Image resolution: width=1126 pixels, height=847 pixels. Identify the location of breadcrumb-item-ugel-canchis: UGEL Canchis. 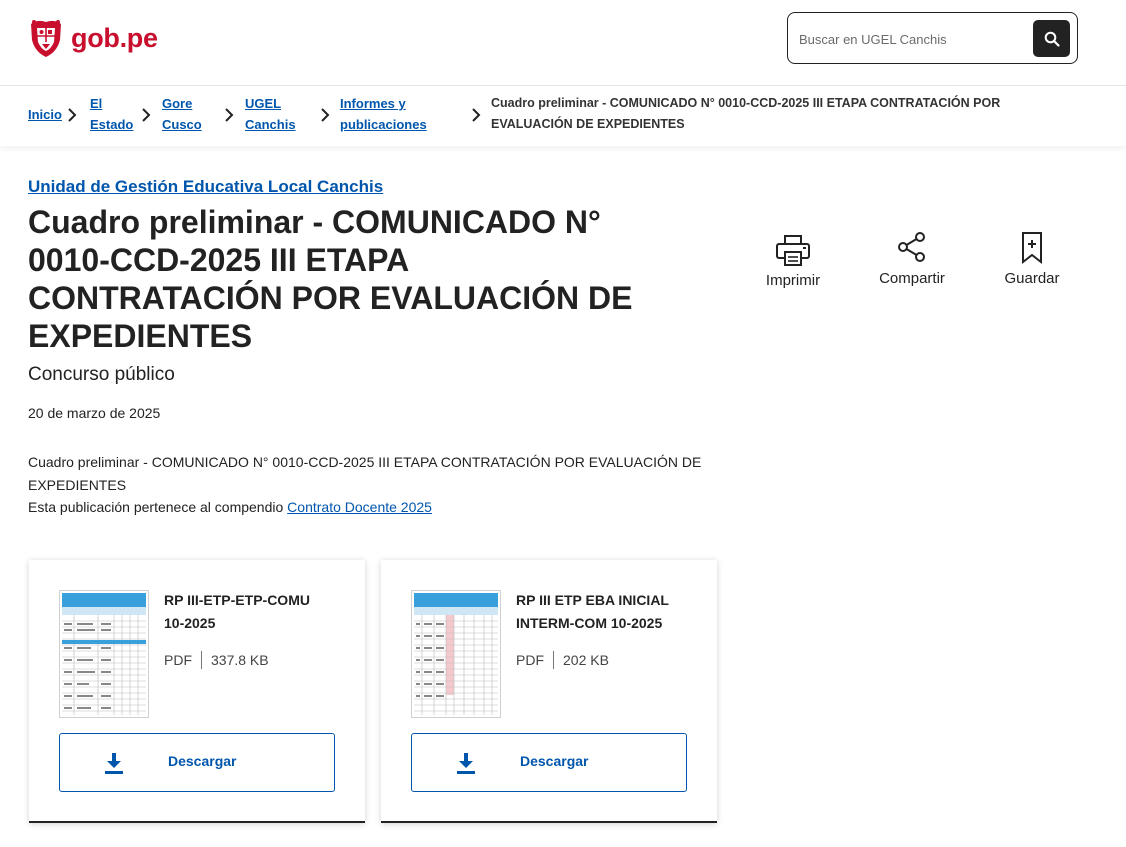
(270, 114).